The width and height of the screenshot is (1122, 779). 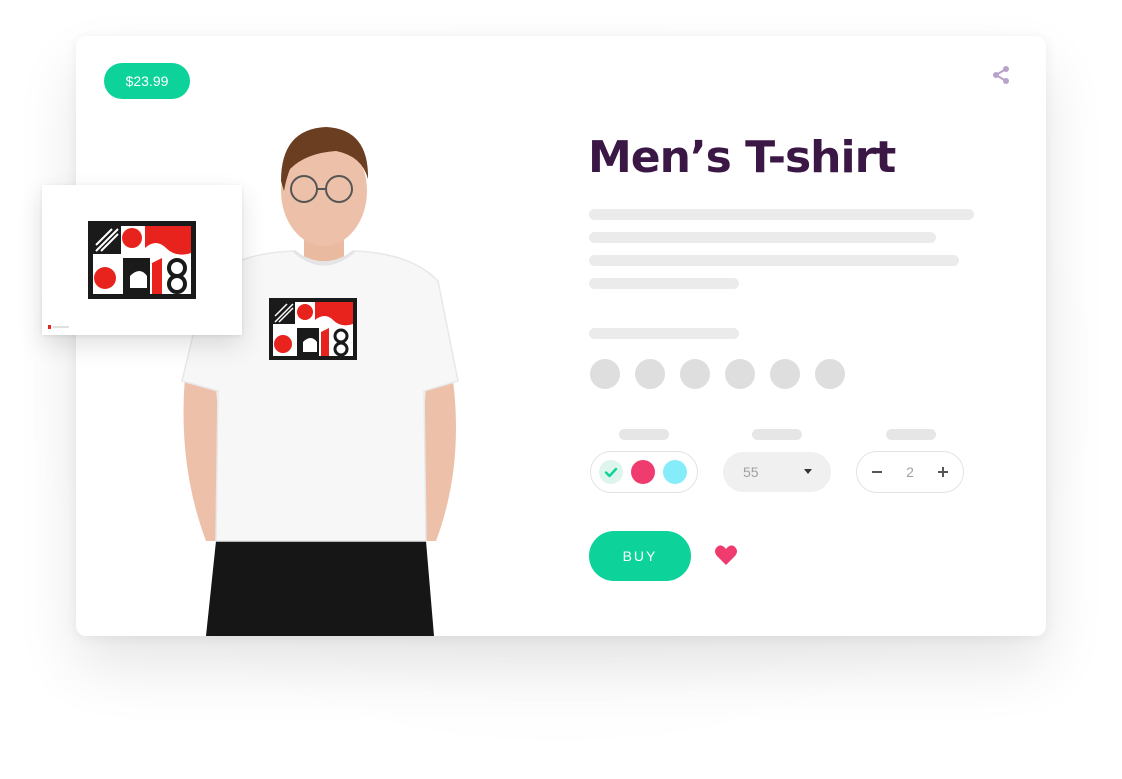 I want to click on quantity-label-placeholder, so click(x=911, y=434).